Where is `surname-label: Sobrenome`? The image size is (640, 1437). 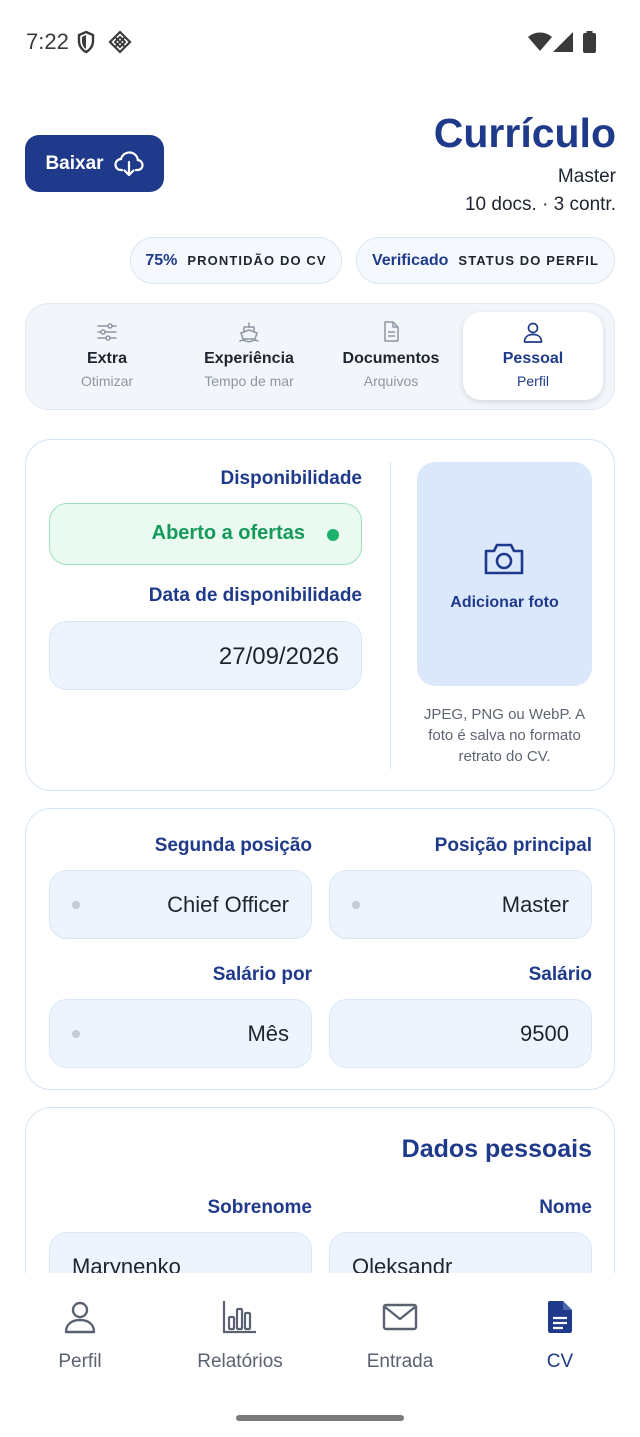 surname-label: Sobrenome is located at coordinates (259, 1207).